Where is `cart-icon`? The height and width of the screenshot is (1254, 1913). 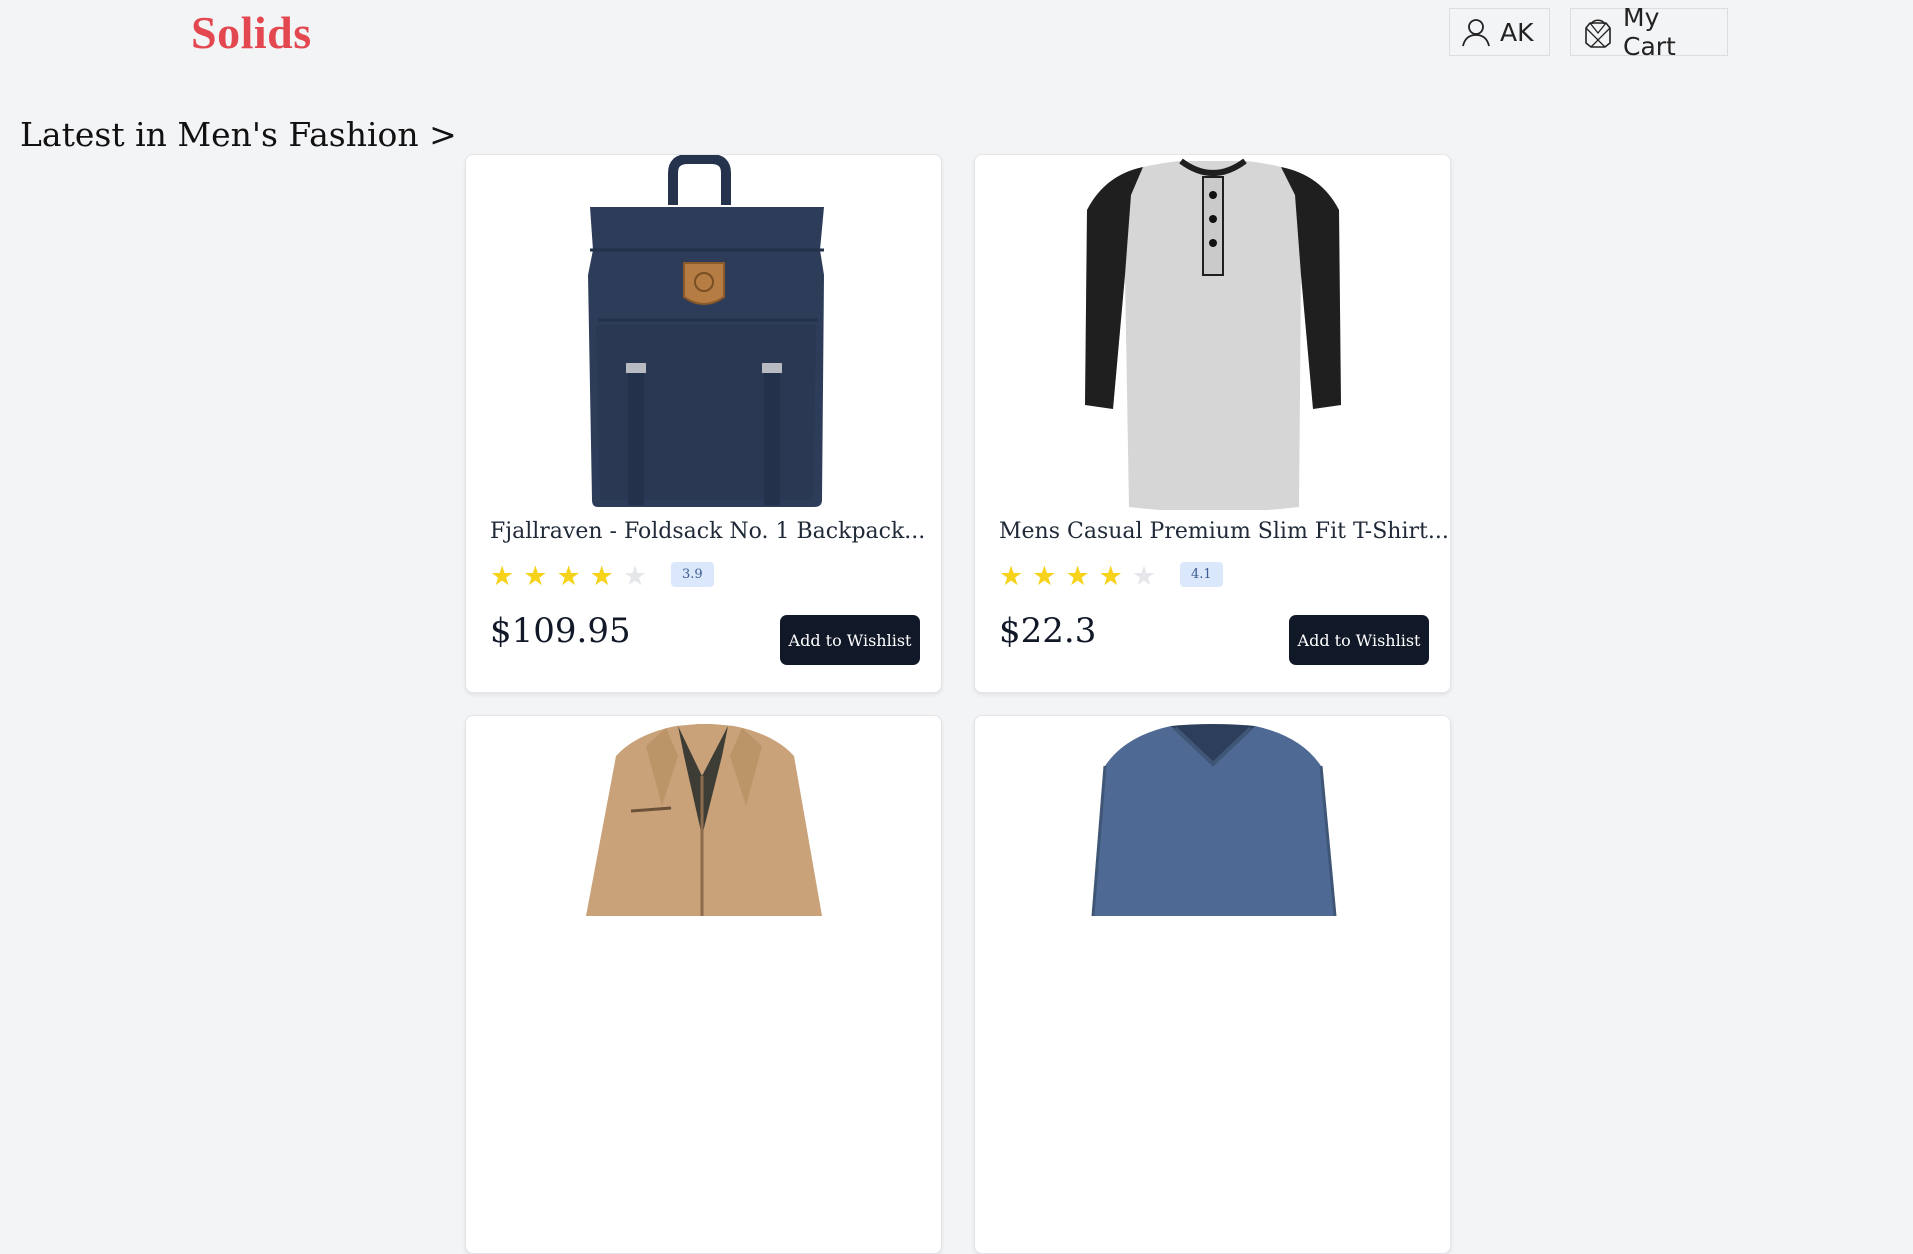
cart-icon is located at coordinates (1598, 33).